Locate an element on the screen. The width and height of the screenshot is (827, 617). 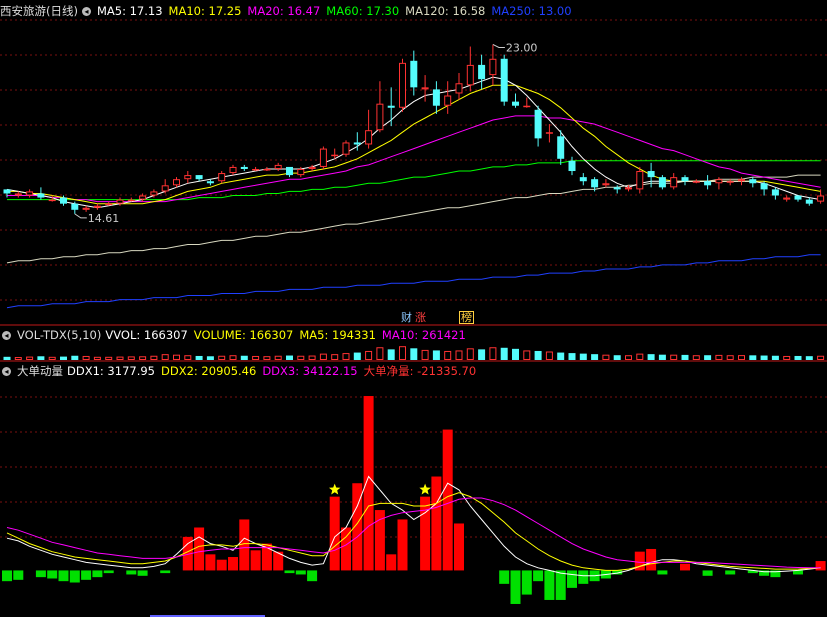
ma120-line is located at coordinates (413, 219).